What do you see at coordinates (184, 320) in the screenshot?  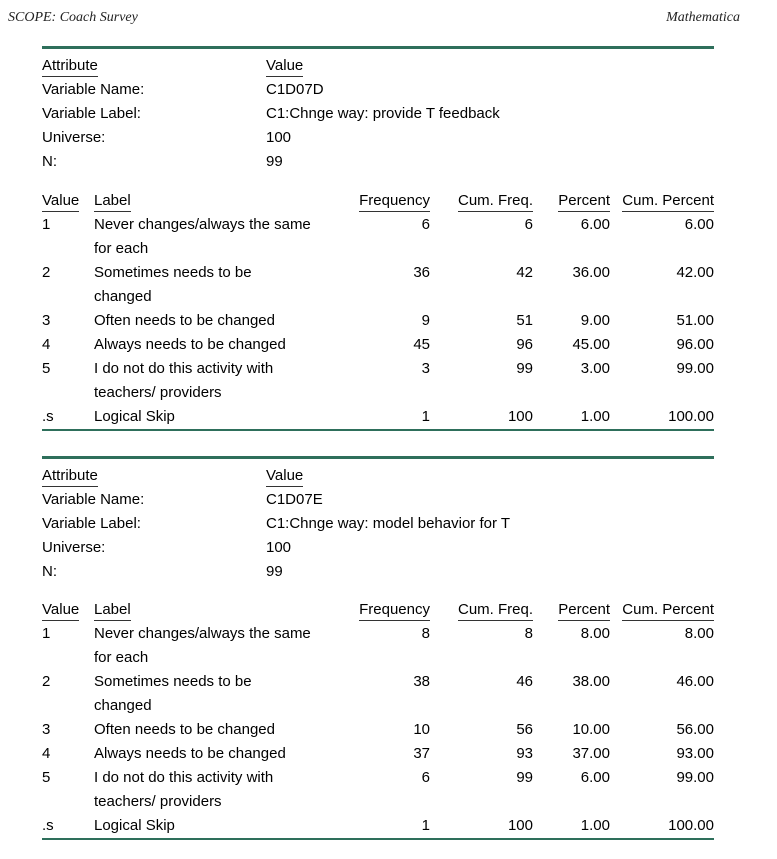 I see `row-label: Often needs to be changed` at bounding box center [184, 320].